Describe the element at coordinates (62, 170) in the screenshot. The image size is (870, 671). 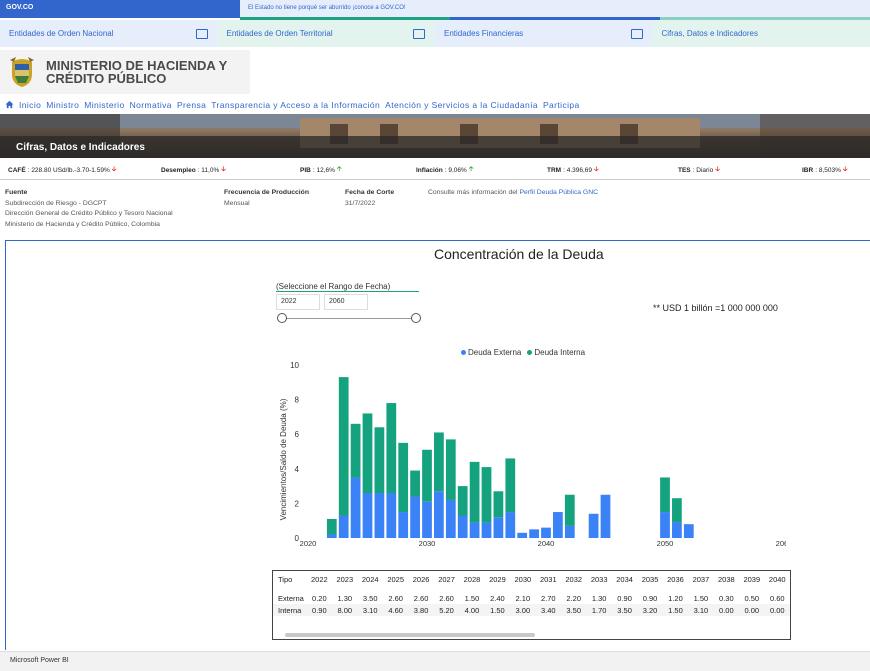
I see `ticker-cafe: CAFÉ: 228.80 USd/lb.-3.70-1.59% 🡣` at that location.